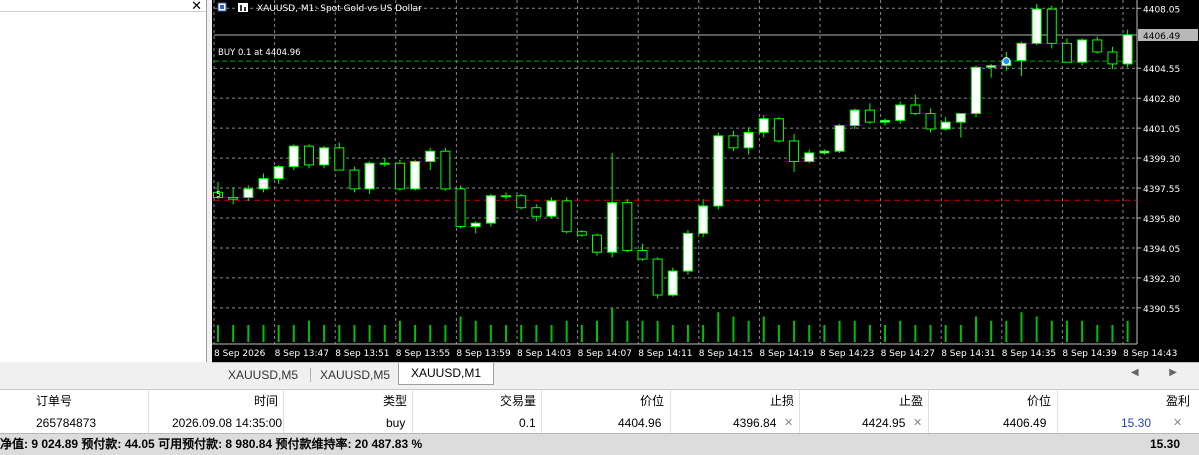 The image size is (1199, 455). I want to click on y-tick-label: 4408.05, so click(1161, 10).